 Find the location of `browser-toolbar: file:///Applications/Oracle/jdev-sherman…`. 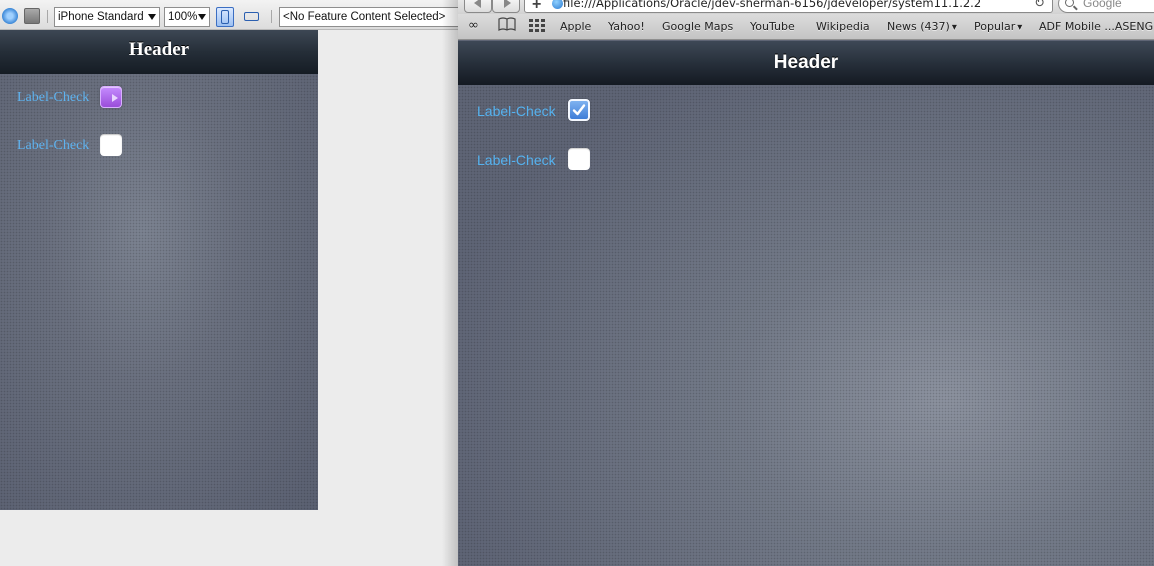

browser-toolbar: file:///Applications/Oracle/jdev-sherman… is located at coordinates (806, 7).